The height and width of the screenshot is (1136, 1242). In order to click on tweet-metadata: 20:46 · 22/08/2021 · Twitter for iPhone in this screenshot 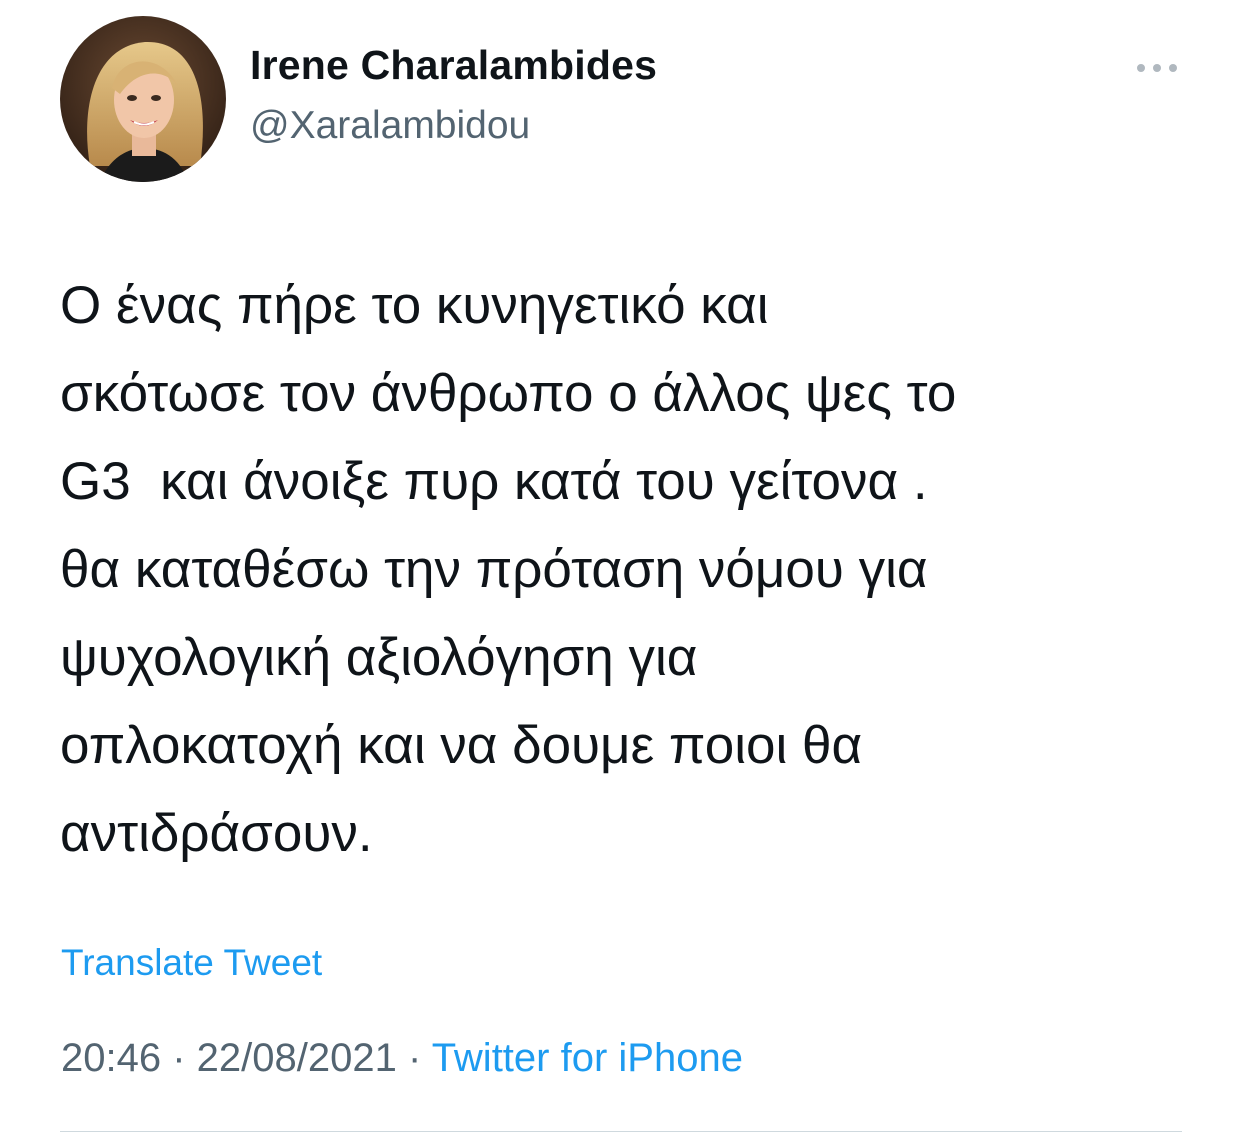, I will do `click(402, 1058)`.